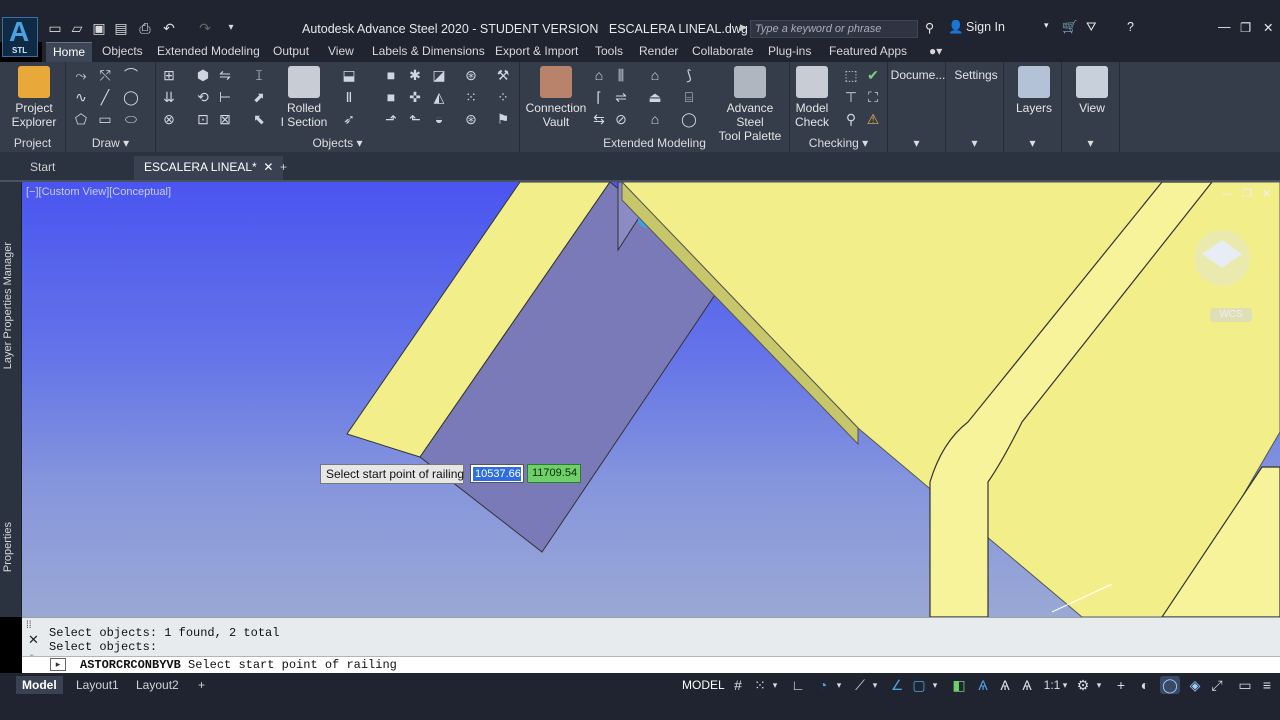  What do you see at coordinates (122, 52) in the screenshot?
I see `tab-objects: Objects` at bounding box center [122, 52].